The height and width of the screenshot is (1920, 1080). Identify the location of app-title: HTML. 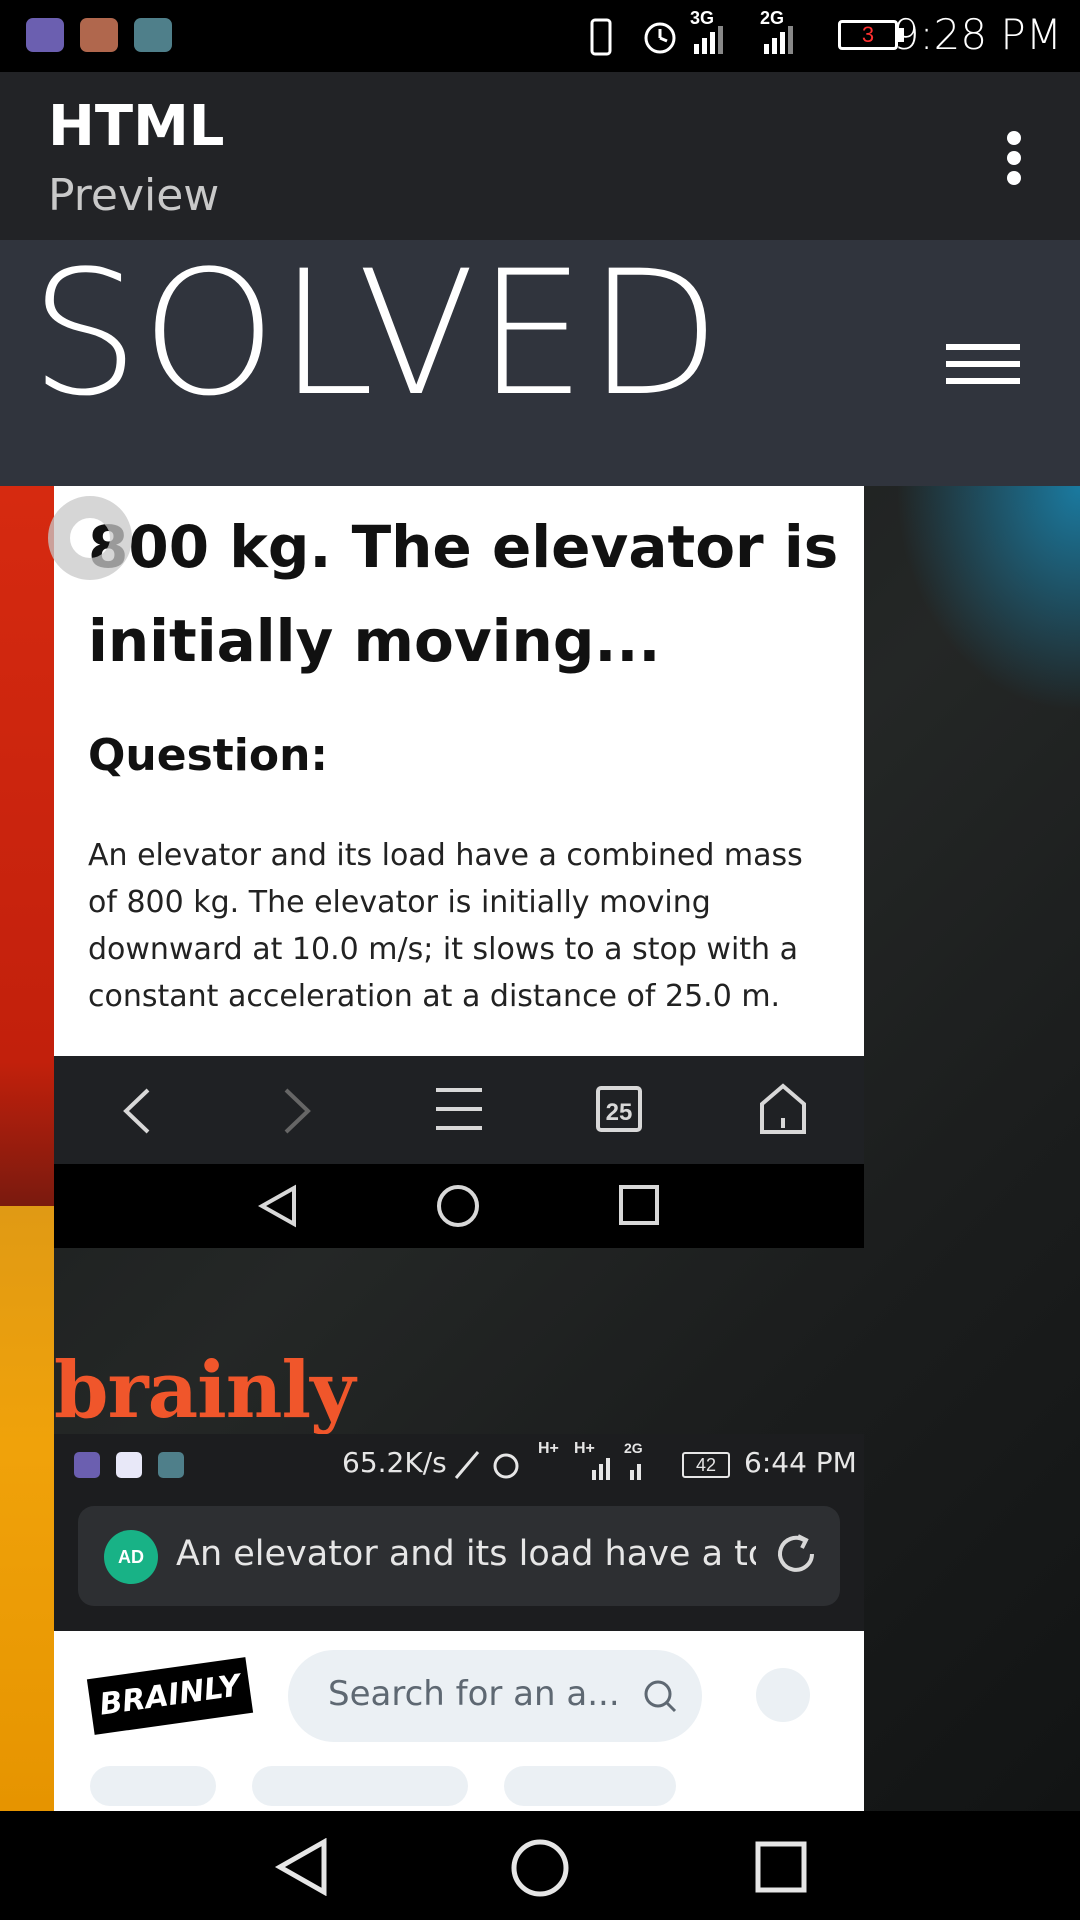
(136, 126).